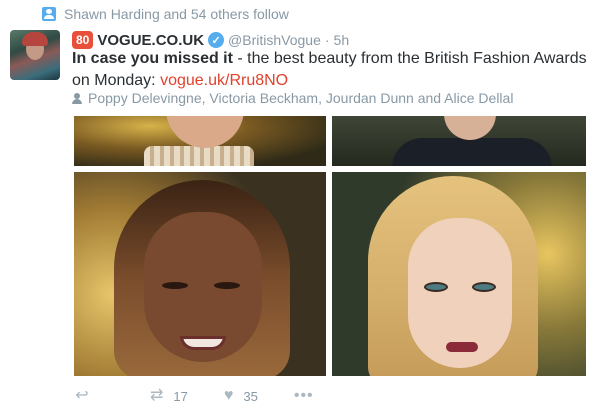  I want to click on heart-icon: ♥, so click(228, 395).